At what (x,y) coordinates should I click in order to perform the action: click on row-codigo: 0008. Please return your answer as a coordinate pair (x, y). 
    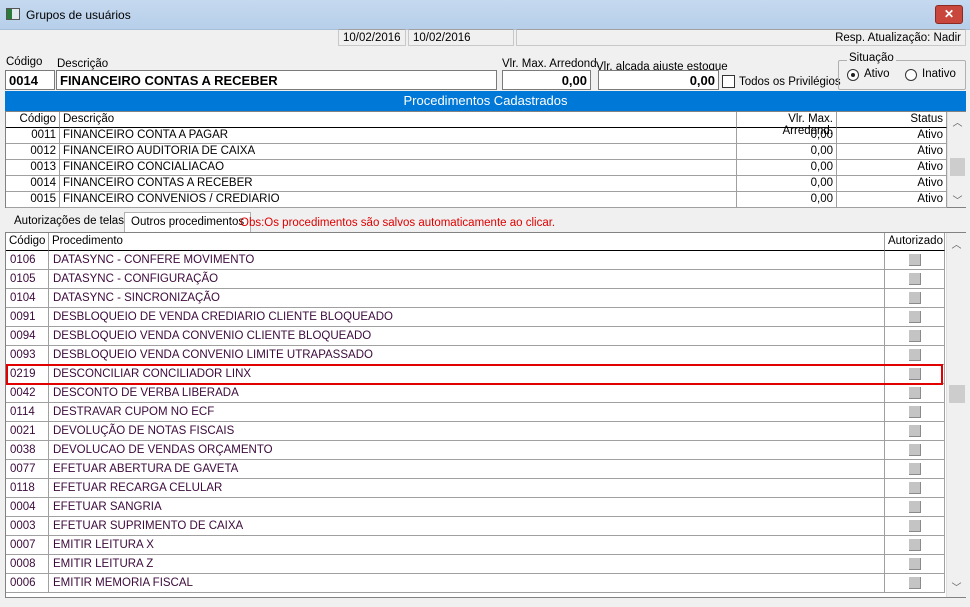
    Looking at the image, I should click on (27, 564).